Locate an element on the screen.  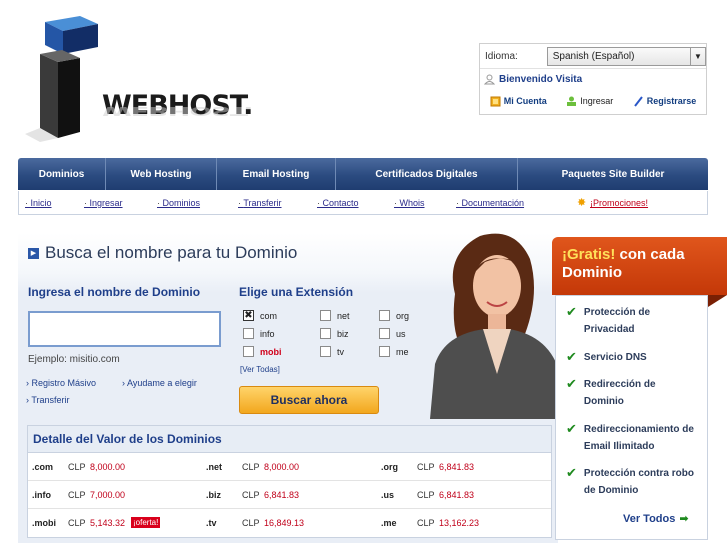
ext-mobi: mobi is located at coordinates (262, 351).